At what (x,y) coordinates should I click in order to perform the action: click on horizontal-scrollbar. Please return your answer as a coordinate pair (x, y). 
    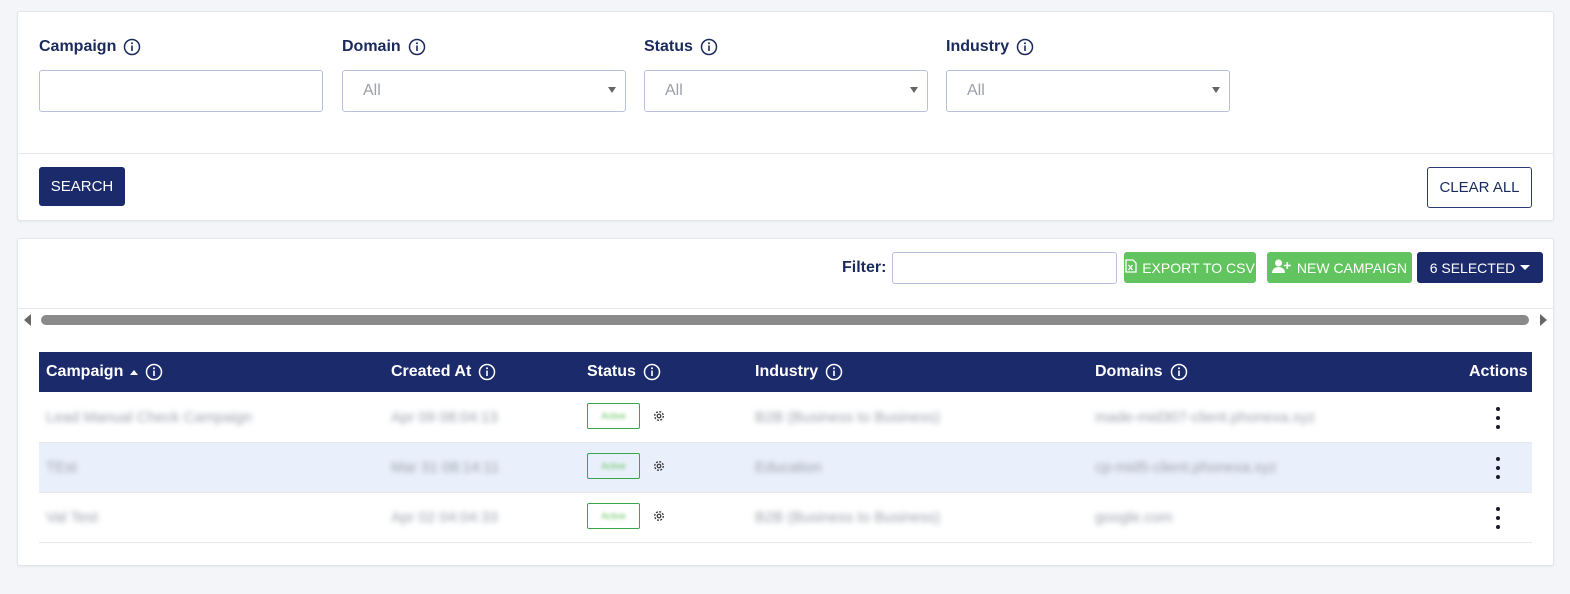
    Looking at the image, I should click on (785, 320).